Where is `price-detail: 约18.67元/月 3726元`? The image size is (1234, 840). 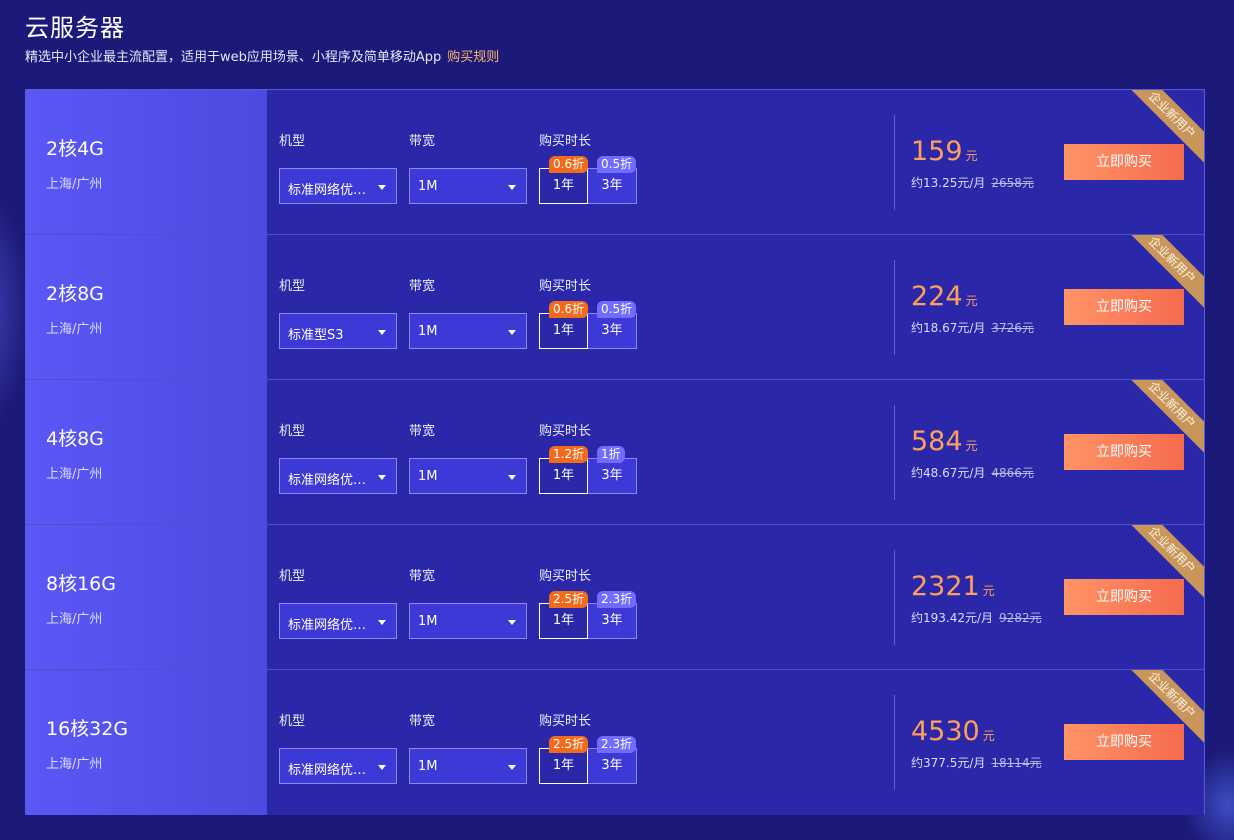
price-detail: 约18.67元/月 3726元 is located at coordinates (972, 327).